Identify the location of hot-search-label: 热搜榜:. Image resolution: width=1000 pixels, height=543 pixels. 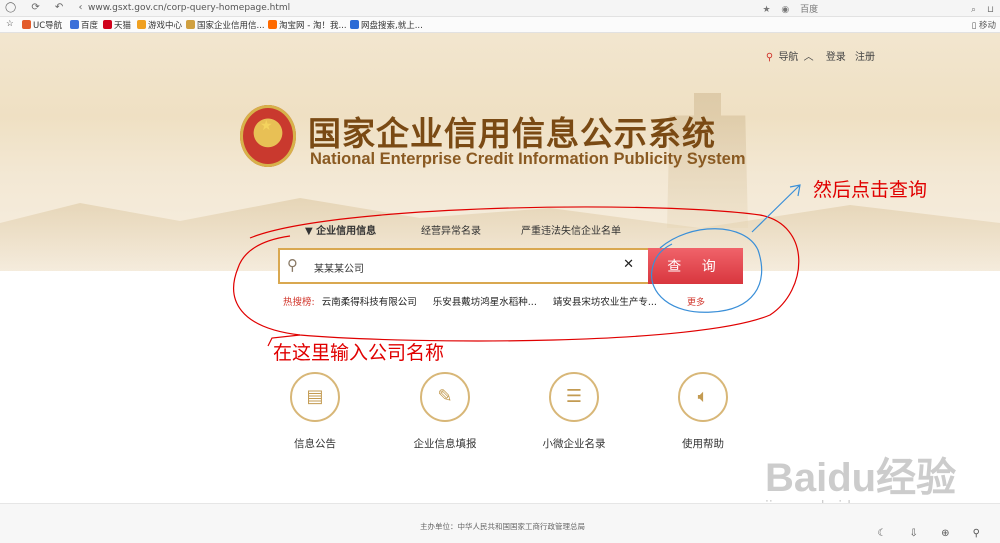
(299, 302).